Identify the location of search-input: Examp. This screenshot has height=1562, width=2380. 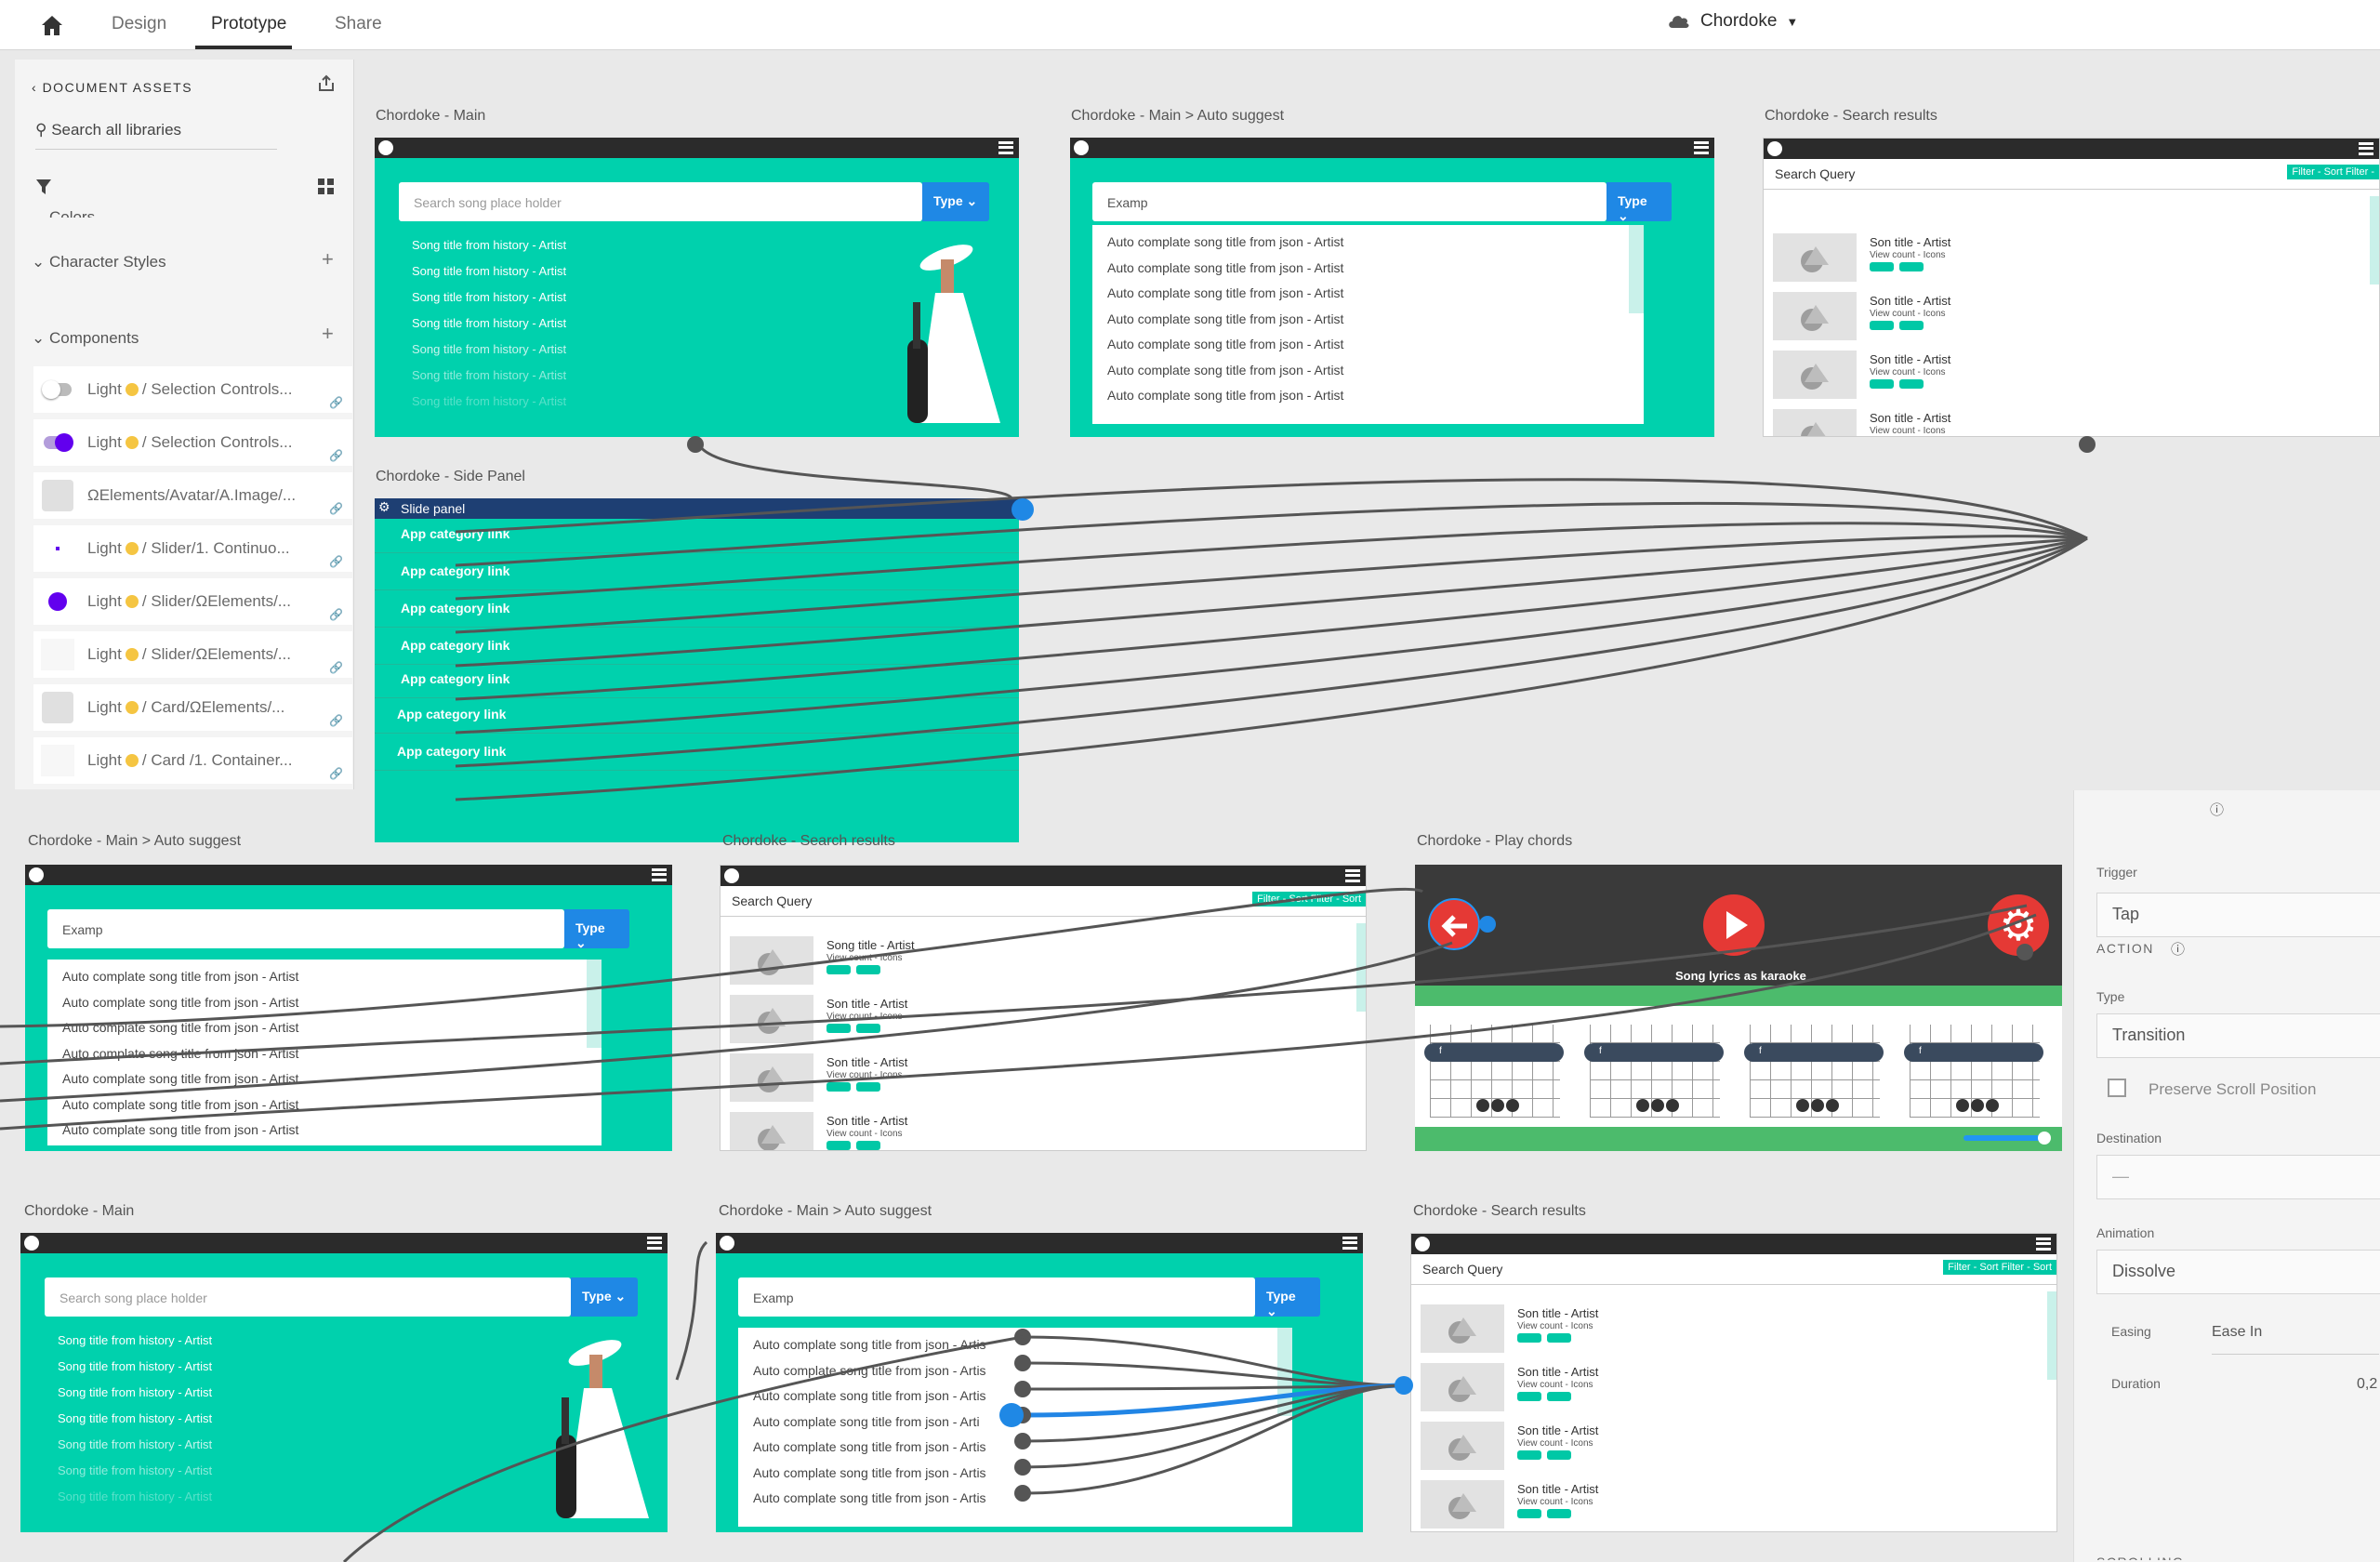
(305, 928).